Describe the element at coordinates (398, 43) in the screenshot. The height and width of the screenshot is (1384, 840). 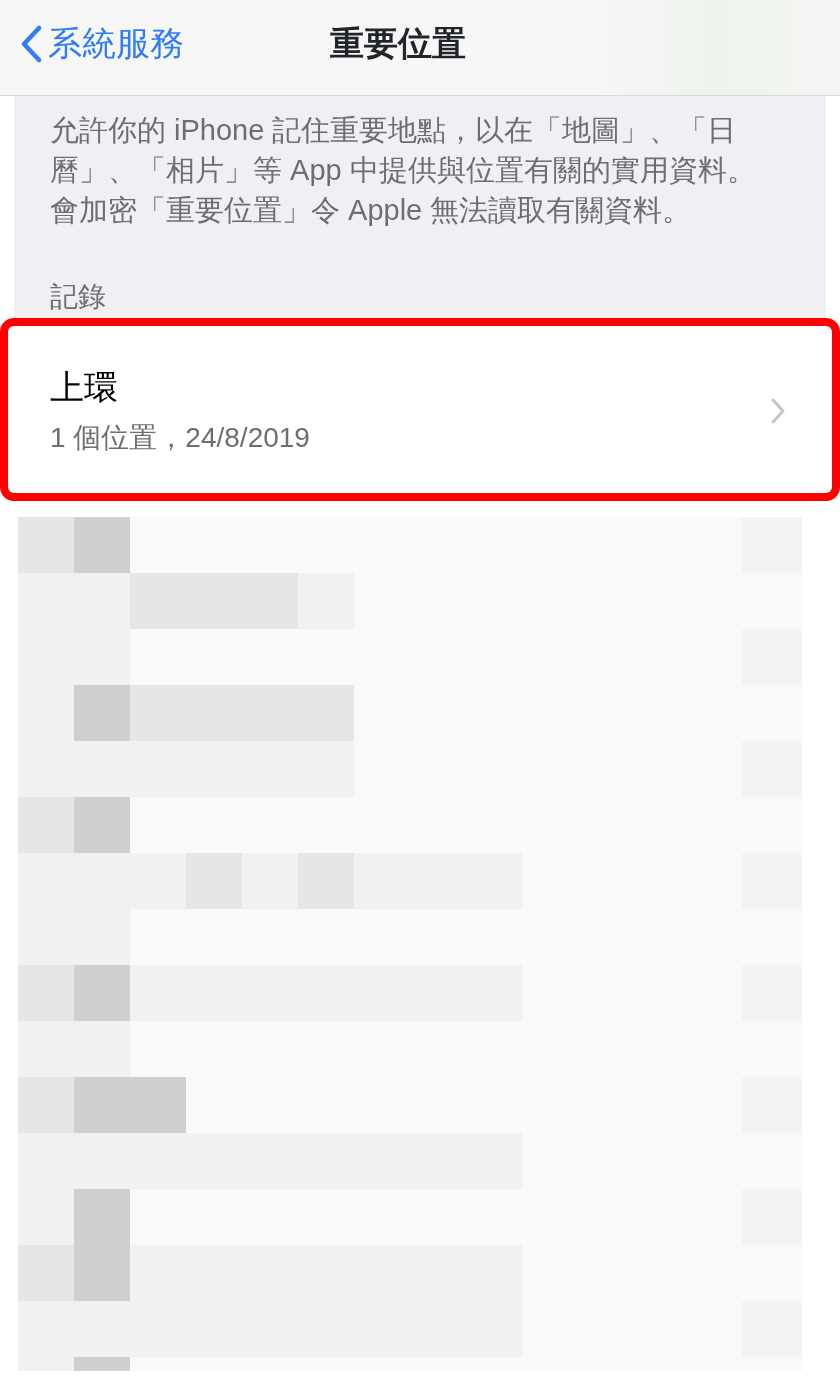
I see `screen-title: 重要位置` at that location.